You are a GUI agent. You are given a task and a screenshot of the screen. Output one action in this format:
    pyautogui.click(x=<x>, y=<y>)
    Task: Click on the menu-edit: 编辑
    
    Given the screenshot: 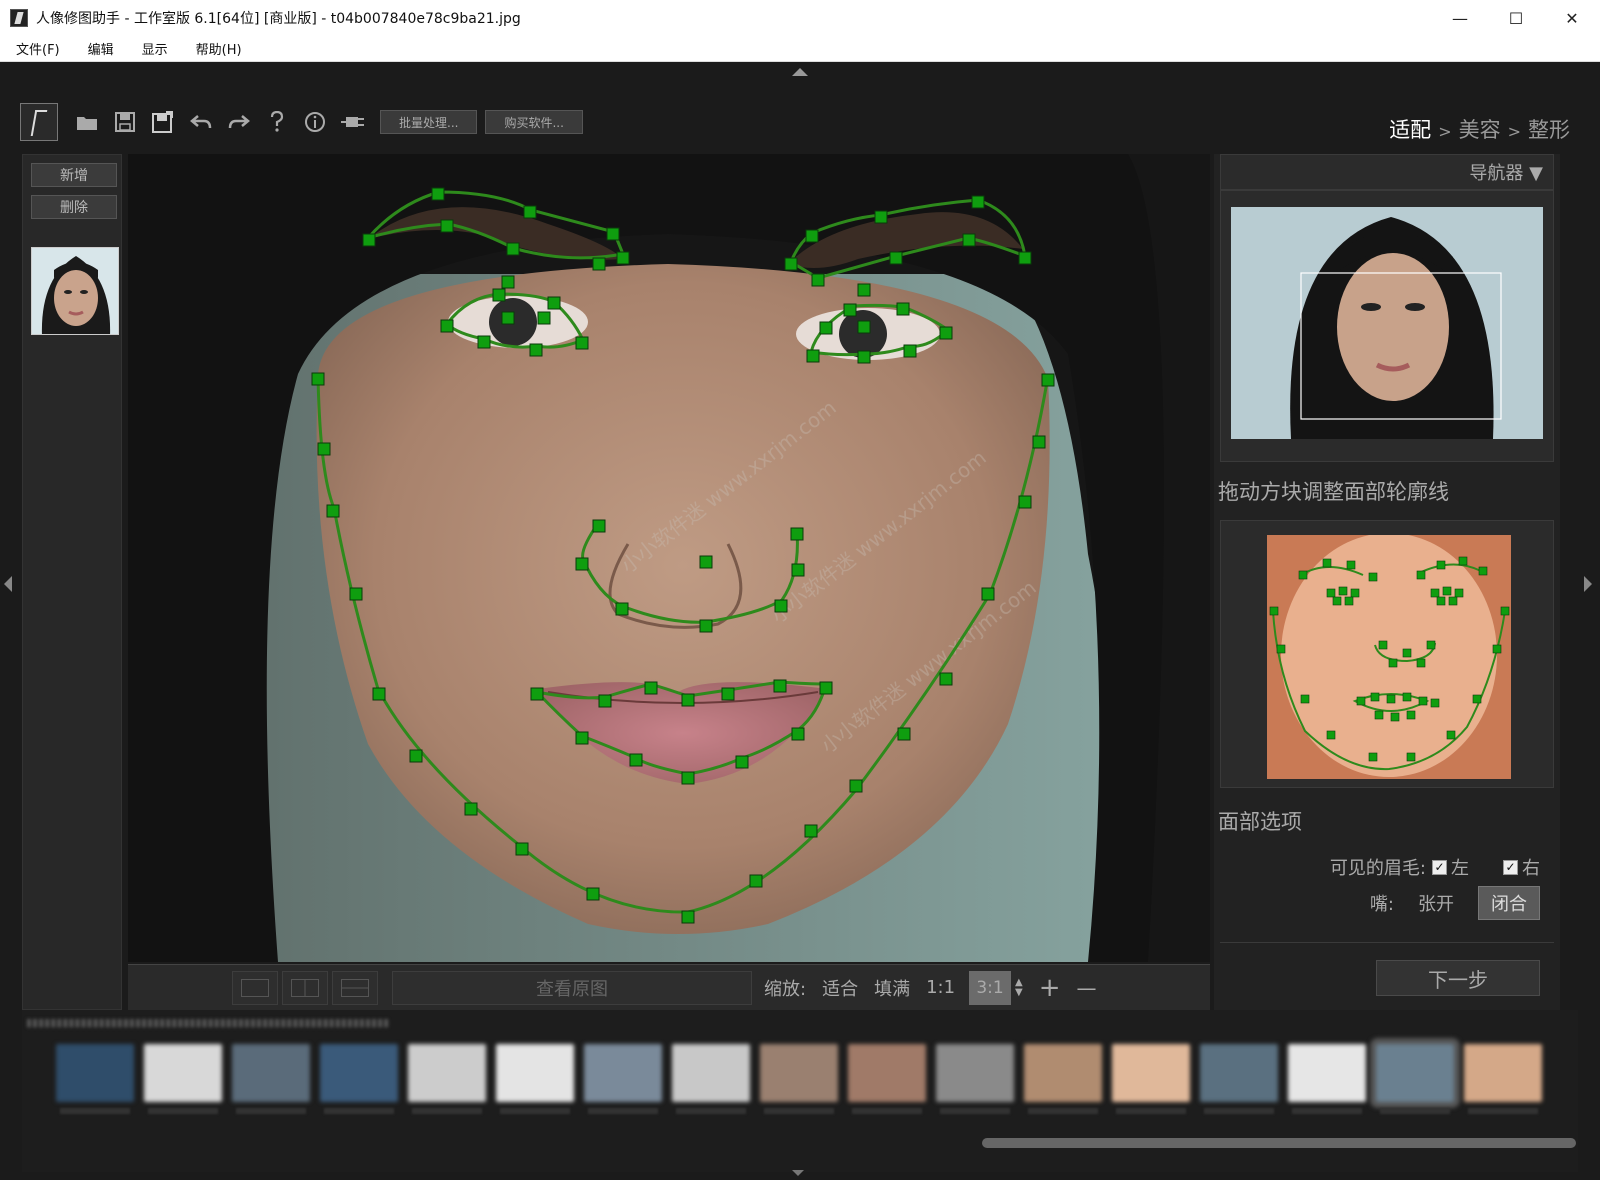 What is the action you would take?
    pyautogui.click(x=101, y=48)
    